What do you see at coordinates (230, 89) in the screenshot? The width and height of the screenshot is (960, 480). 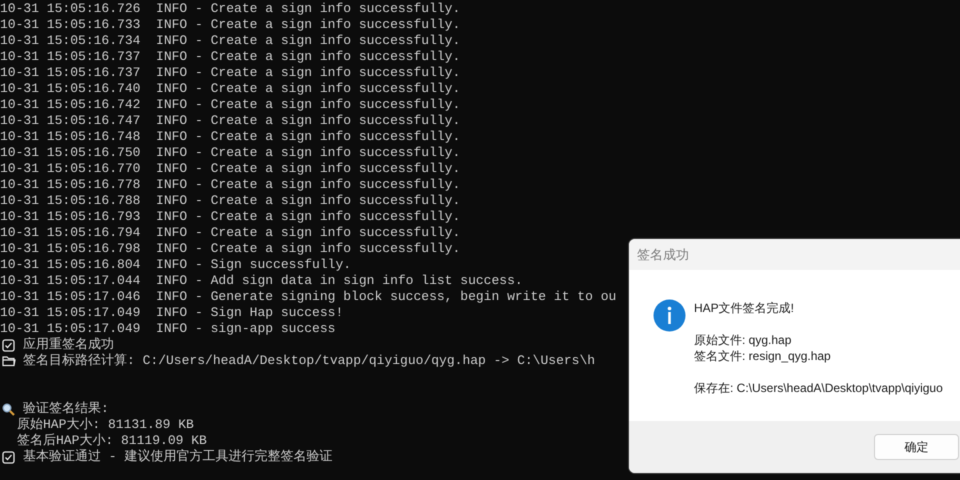 I see `log-line: 10-31 15:05:16.740 INFO - Create a sign info successfully.` at bounding box center [230, 89].